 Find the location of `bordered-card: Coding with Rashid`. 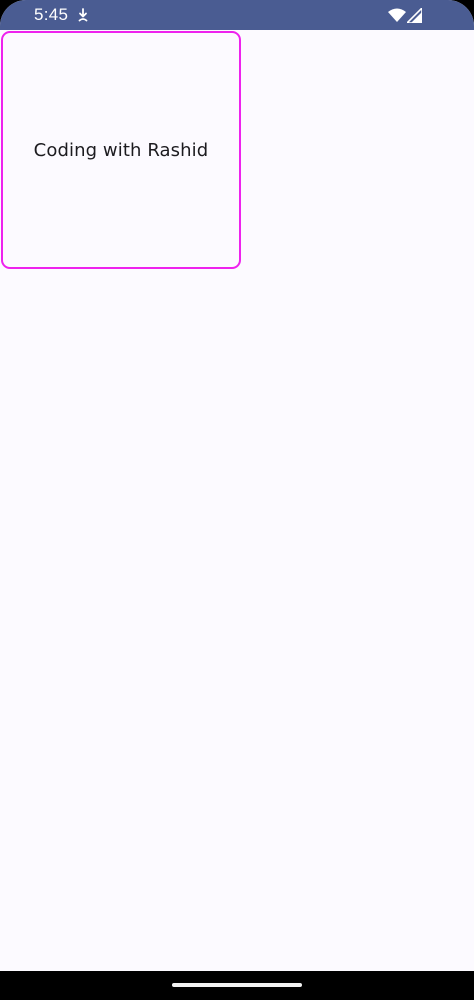

bordered-card: Coding with Rashid is located at coordinates (121, 150).